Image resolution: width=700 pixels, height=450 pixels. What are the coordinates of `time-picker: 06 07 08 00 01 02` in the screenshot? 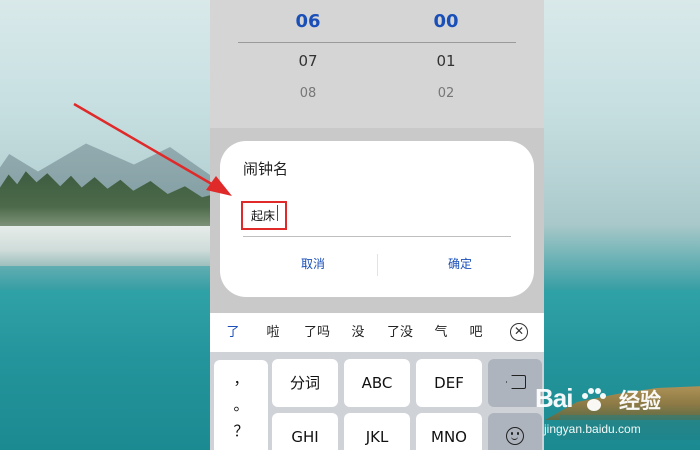 It's located at (377, 64).